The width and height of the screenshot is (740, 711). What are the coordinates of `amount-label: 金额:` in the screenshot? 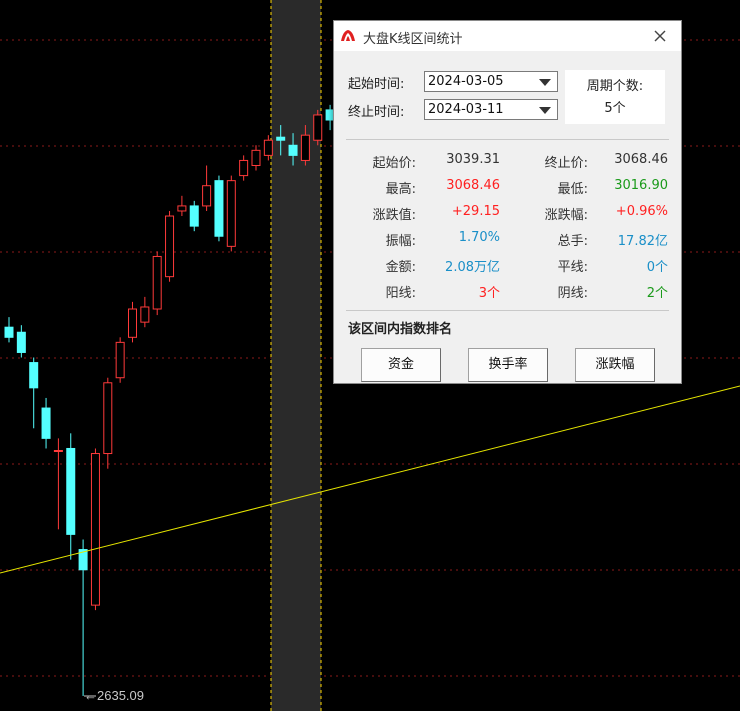 It's located at (400, 267).